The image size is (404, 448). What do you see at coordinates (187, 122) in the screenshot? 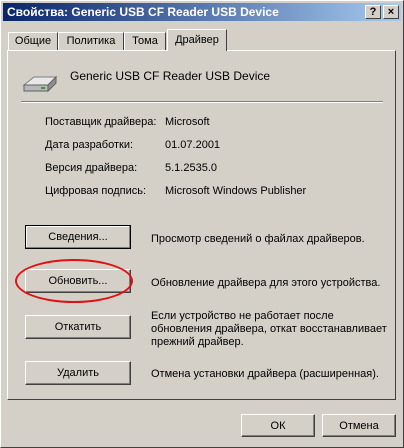
I see `driver-provider-value: Microsoft` at bounding box center [187, 122].